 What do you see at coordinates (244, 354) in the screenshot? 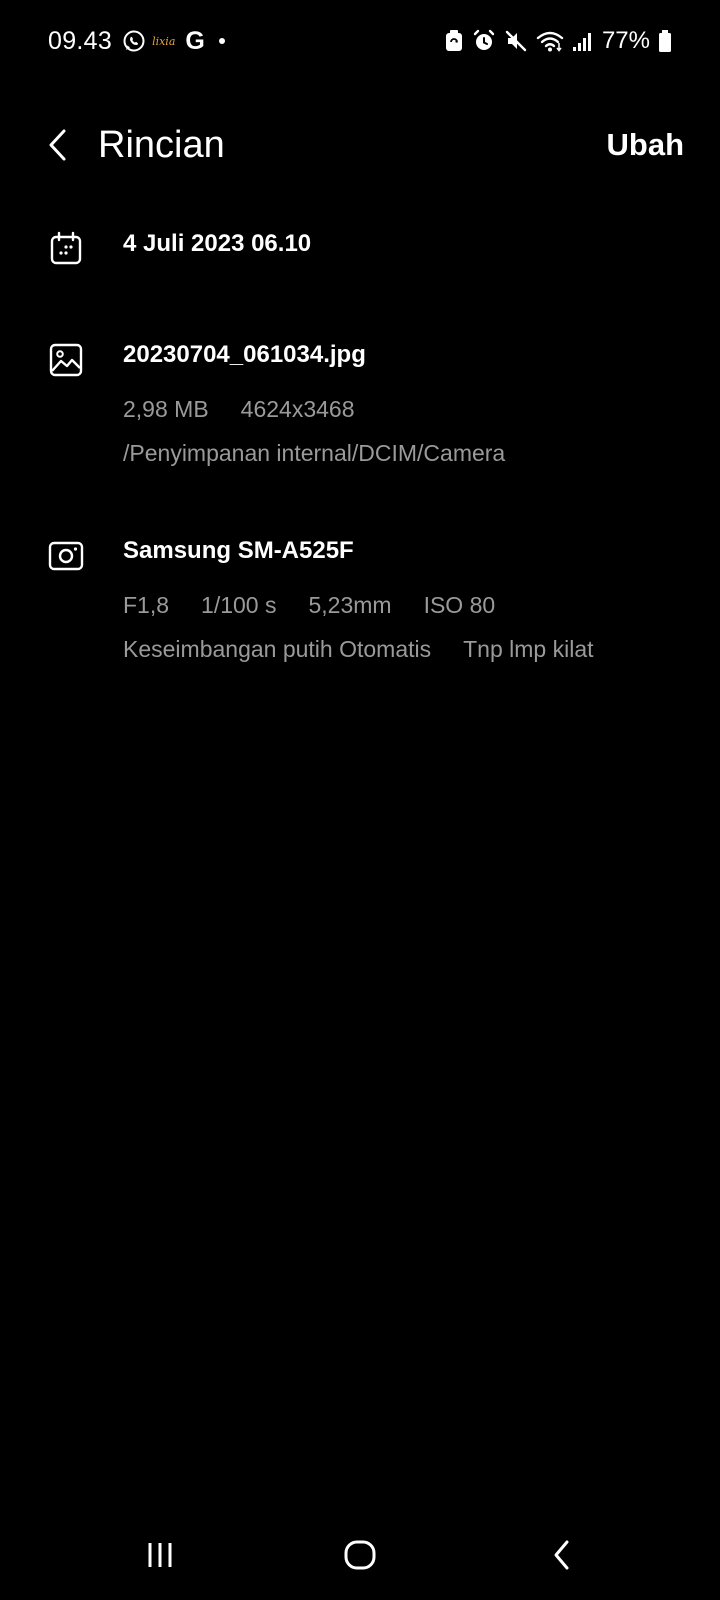
I see `filename-text: 20230704_061034.jpg` at bounding box center [244, 354].